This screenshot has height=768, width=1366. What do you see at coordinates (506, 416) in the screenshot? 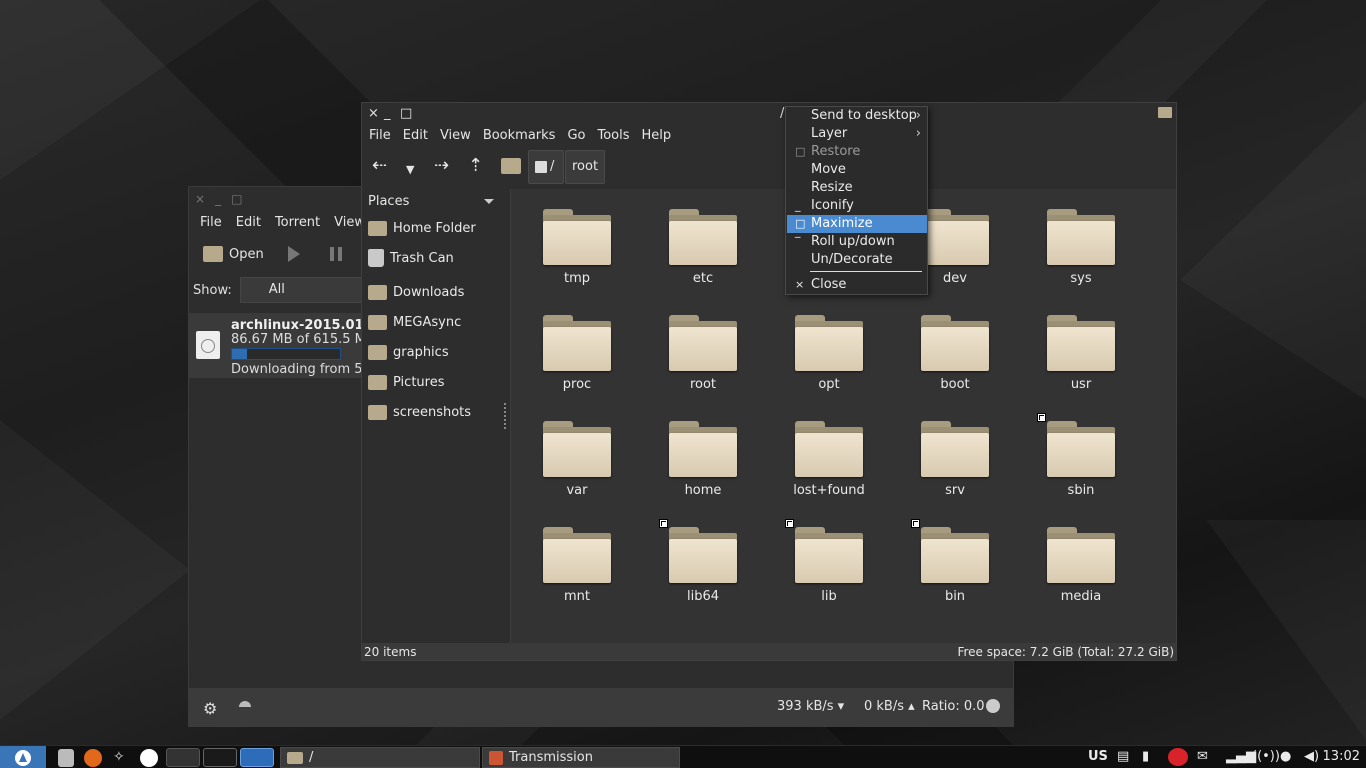
I see `pane-splitter` at bounding box center [506, 416].